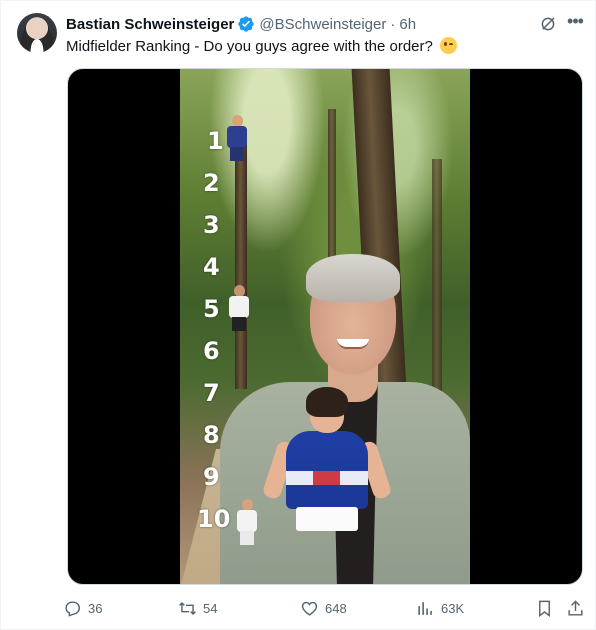  I want to click on retweet-icon, so click(187, 608).